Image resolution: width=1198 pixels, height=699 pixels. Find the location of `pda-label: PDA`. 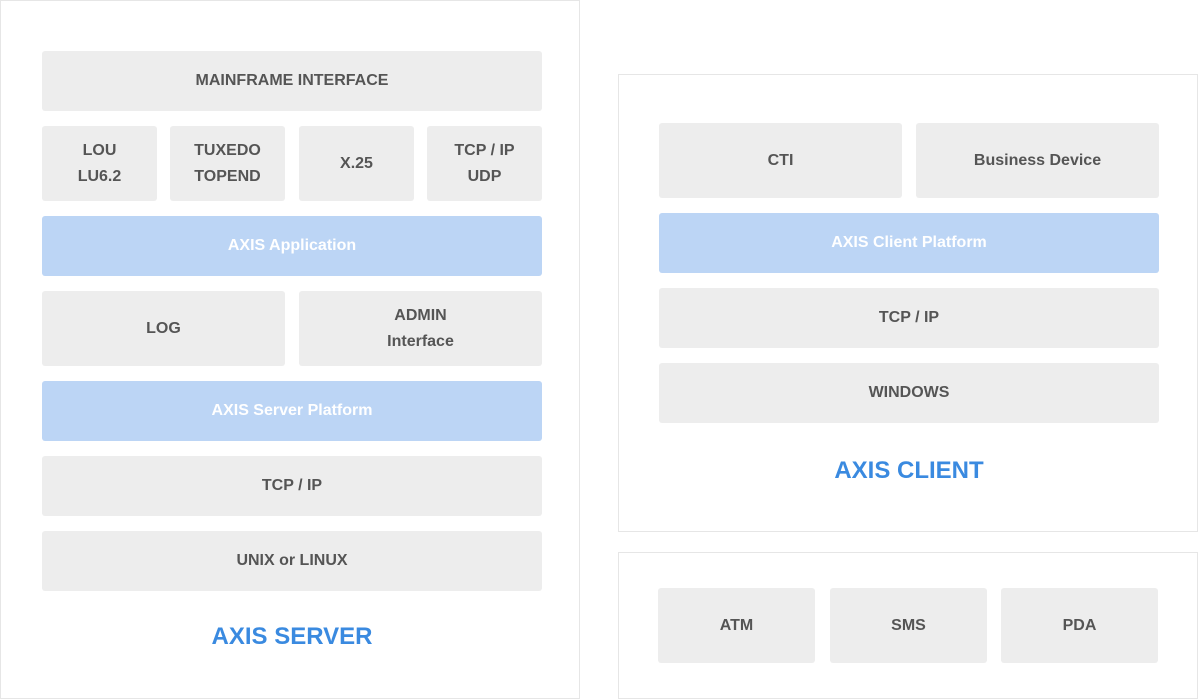

pda-label: PDA is located at coordinates (1079, 625).